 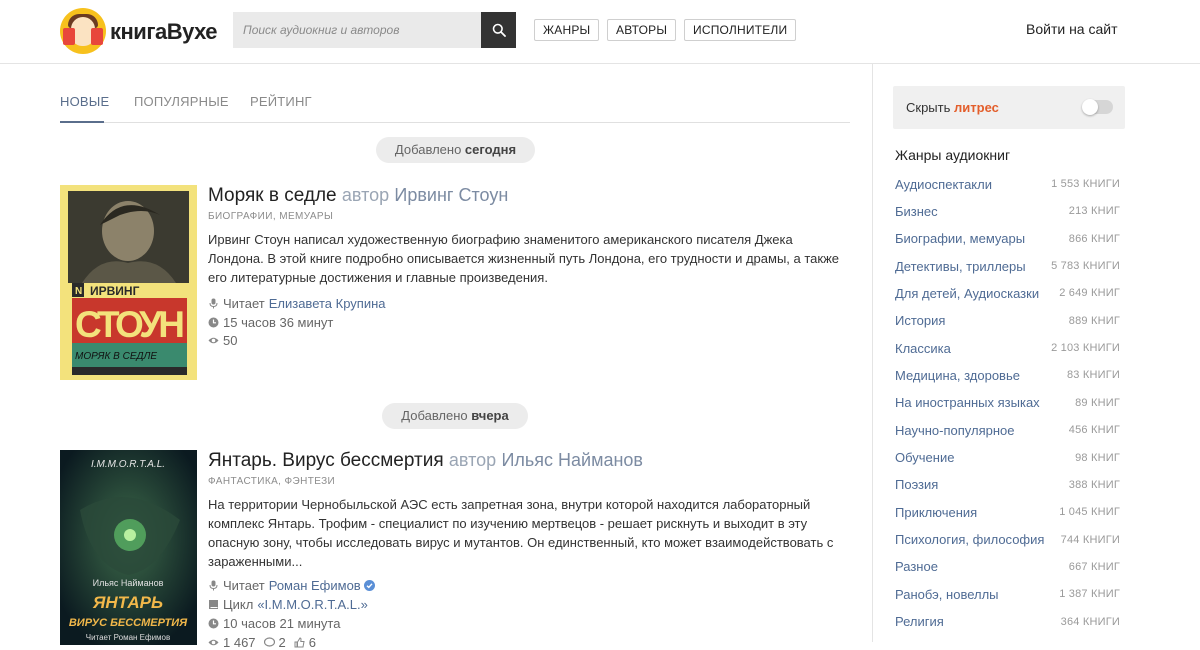 What do you see at coordinates (262, 642) in the screenshot?
I see `book-stats: 1 467 2 6` at bounding box center [262, 642].